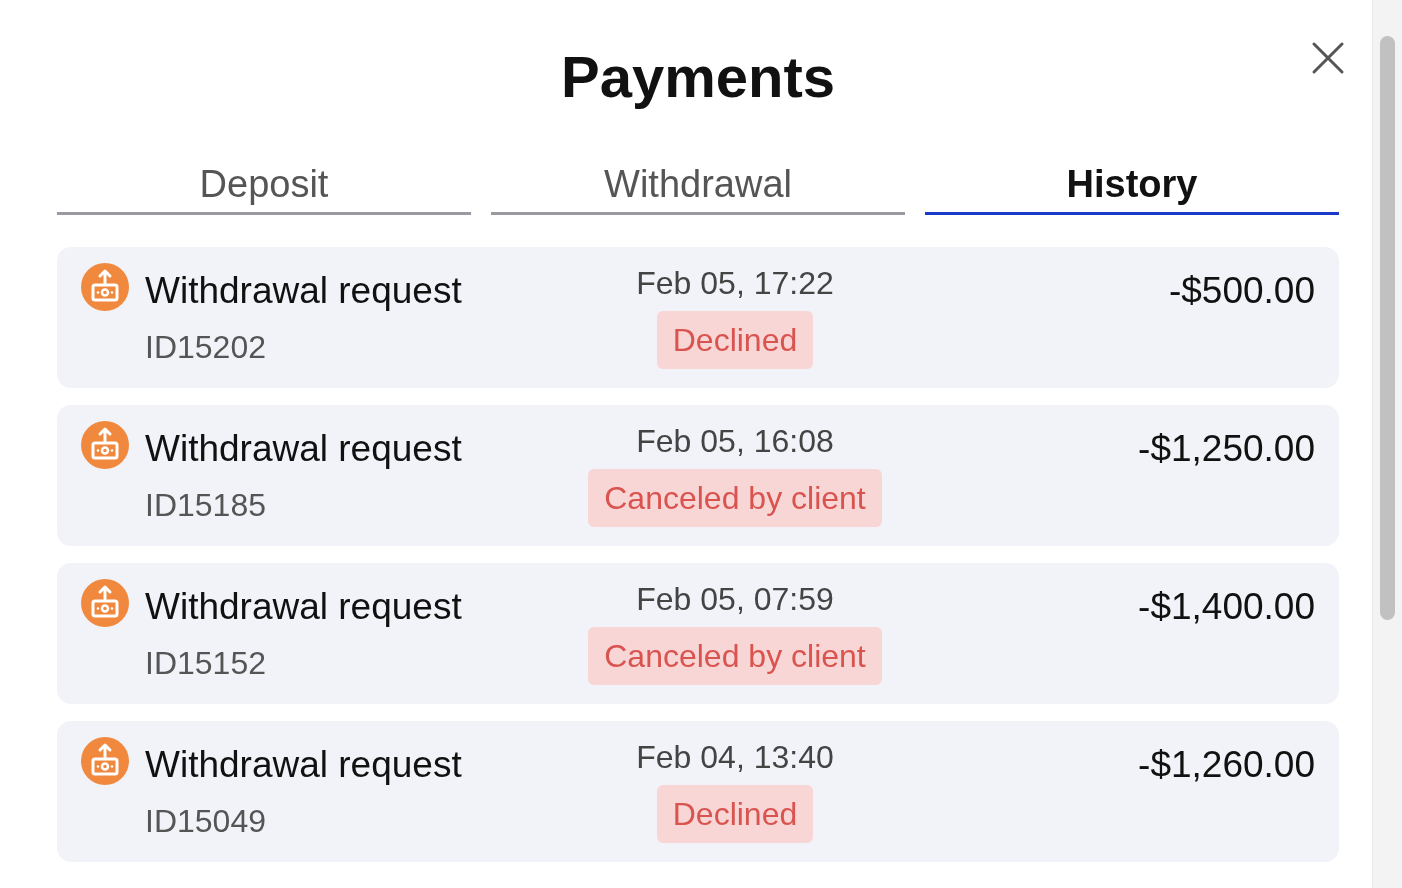 The image size is (1402, 888). I want to click on close-icon, so click(1328, 58).